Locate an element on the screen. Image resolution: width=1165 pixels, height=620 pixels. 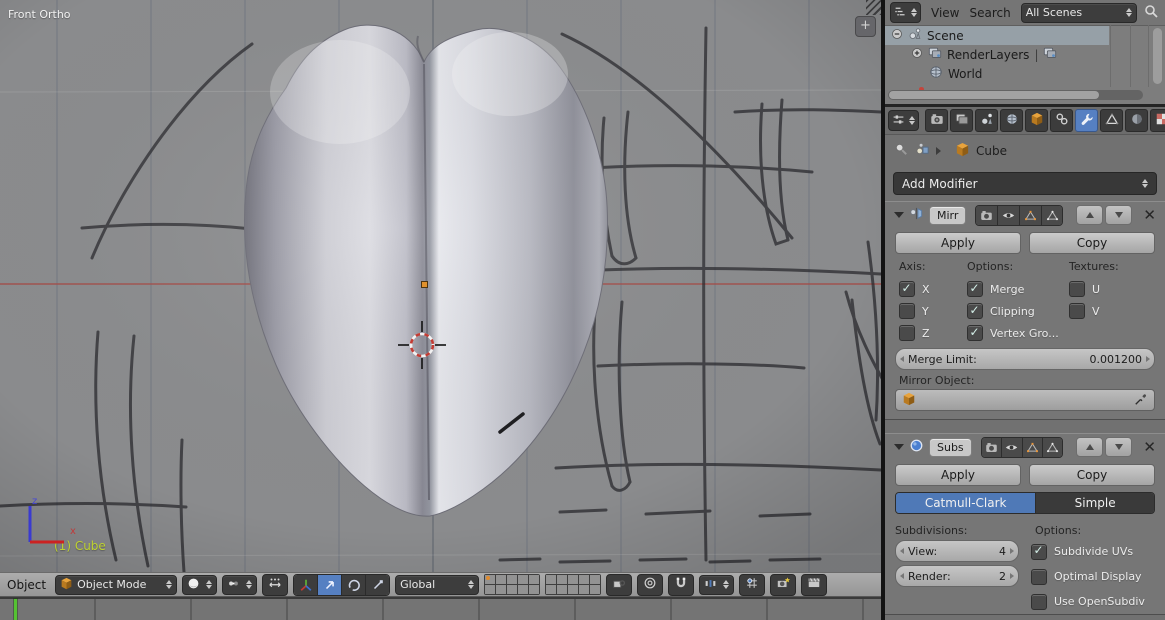
translate-manipulator-button is located at coordinates (330, 584).